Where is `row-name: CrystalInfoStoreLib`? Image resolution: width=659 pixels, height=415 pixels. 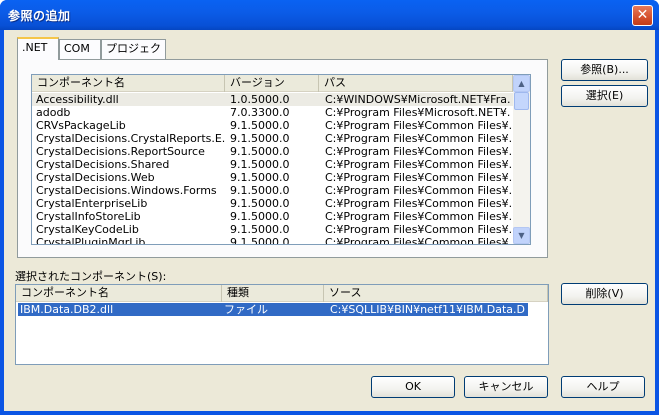 row-name: CrystalInfoStoreLib is located at coordinates (88, 216).